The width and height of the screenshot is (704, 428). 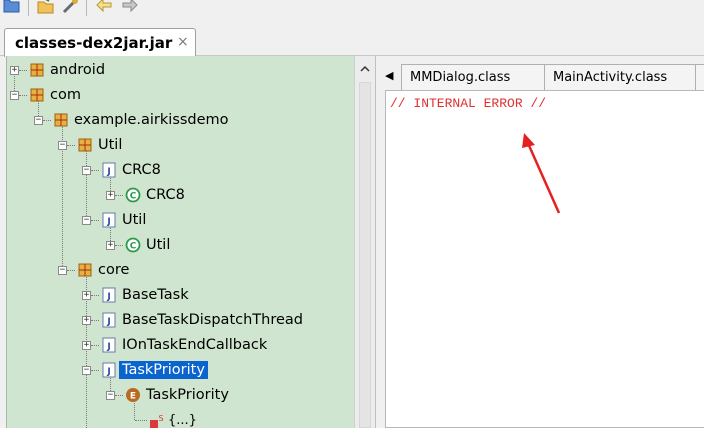 What do you see at coordinates (183, 42) in the screenshot?
I see `close-icon: ×` at bounding box center [183, 42].